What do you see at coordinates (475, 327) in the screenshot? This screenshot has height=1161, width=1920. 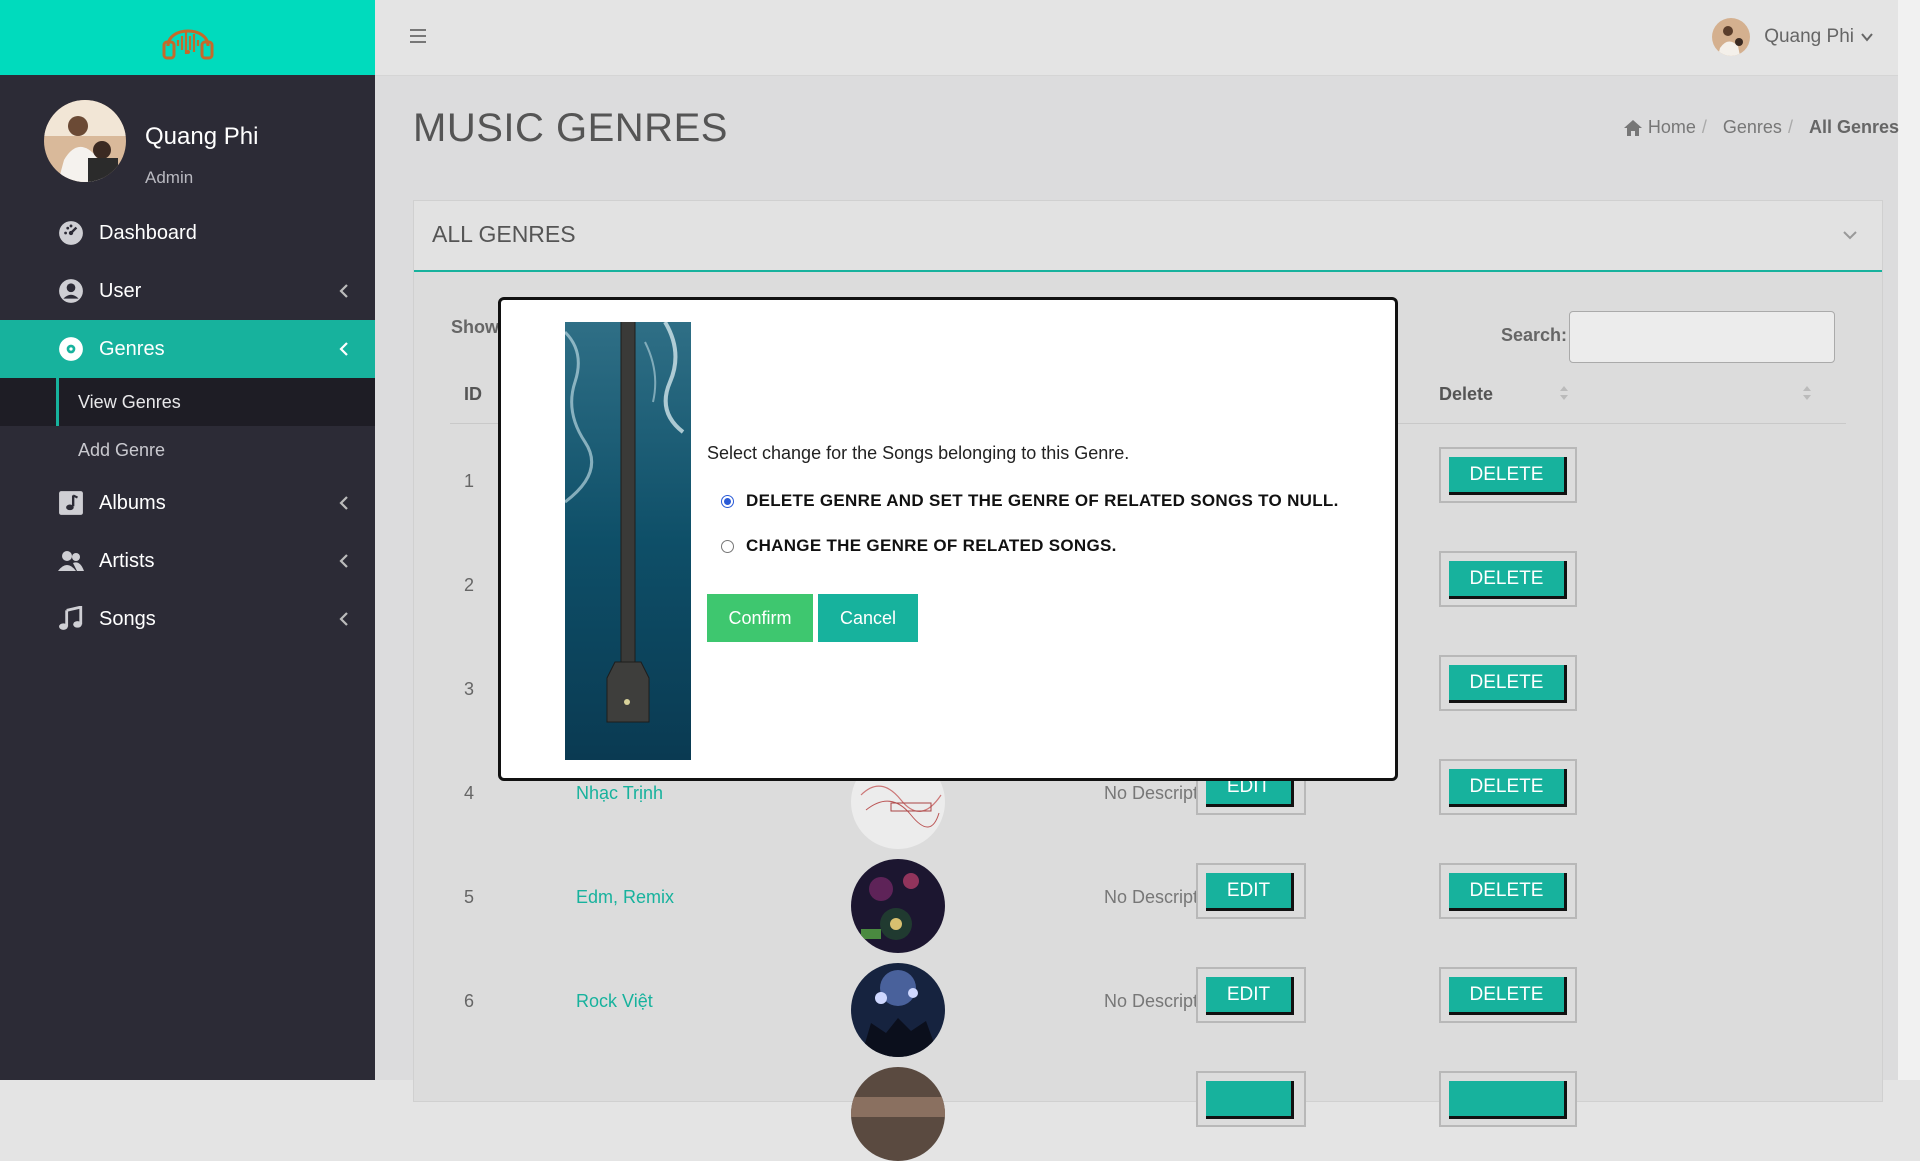 I see `show-entries-label: Show` at bounding box center [475, 327].